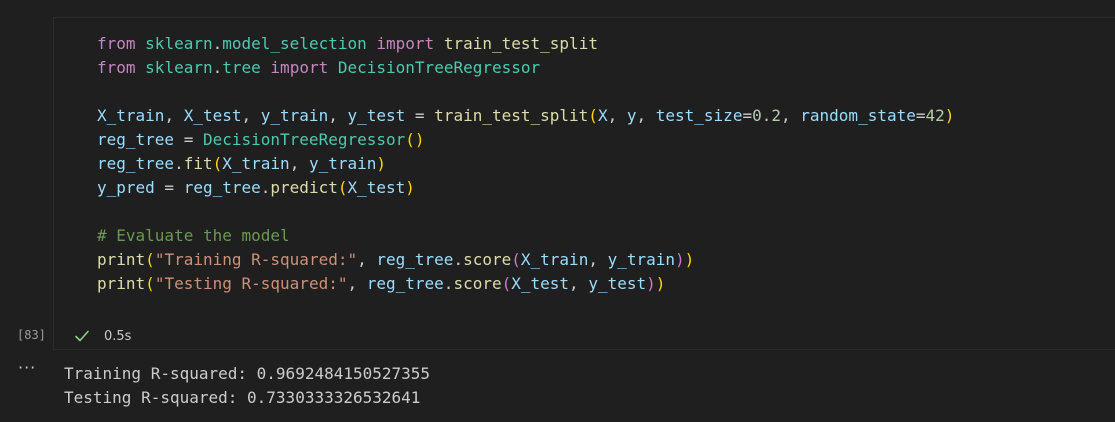 The image size is (1115, 422). I want to click on code-token: "Testing R-squared:", so click(251, 283).